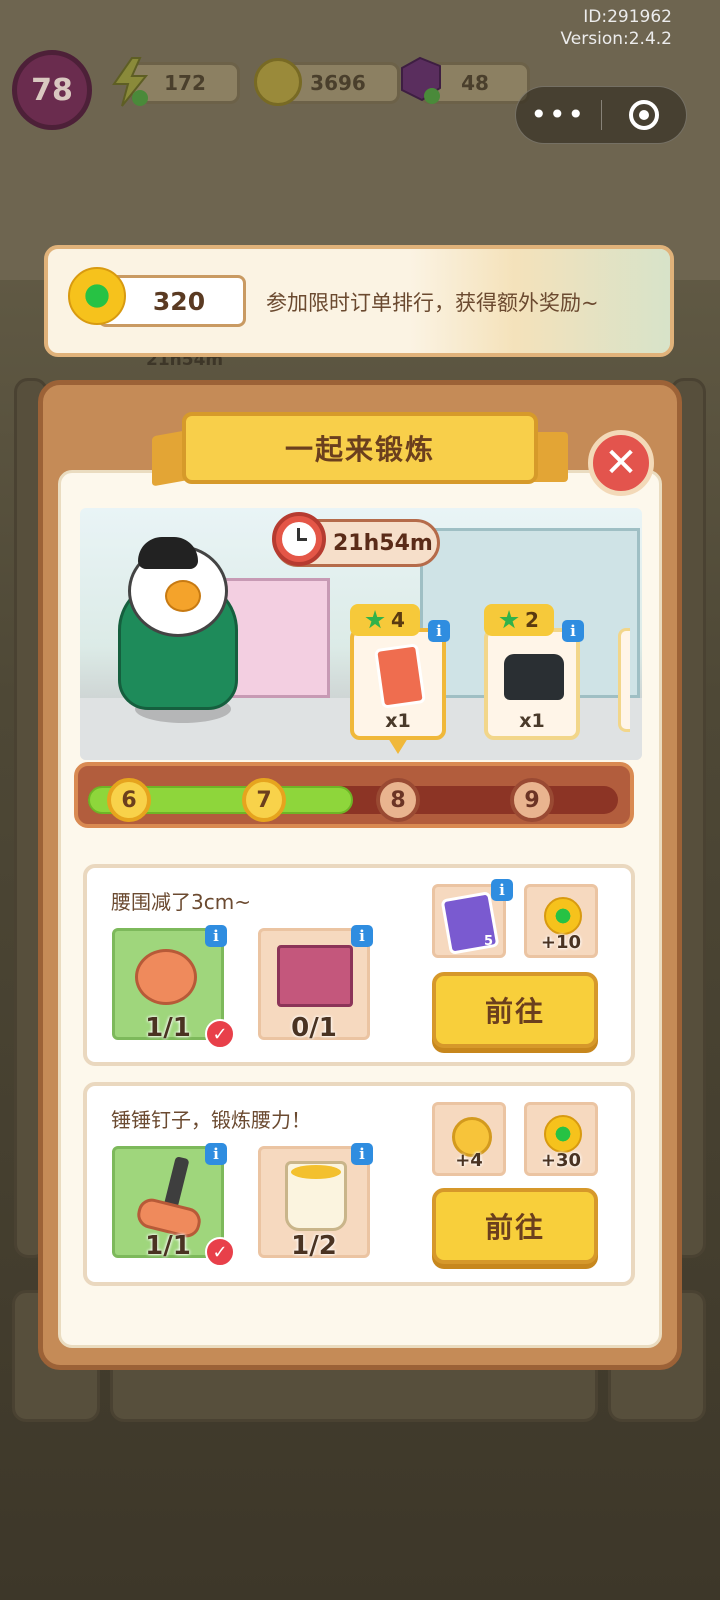 The width and height of the screenshot is (720, 1600). What do you see at coordinates (475, 83) in the screenshot?
I see `gem-value: 48` at bounding box center [475, 83].